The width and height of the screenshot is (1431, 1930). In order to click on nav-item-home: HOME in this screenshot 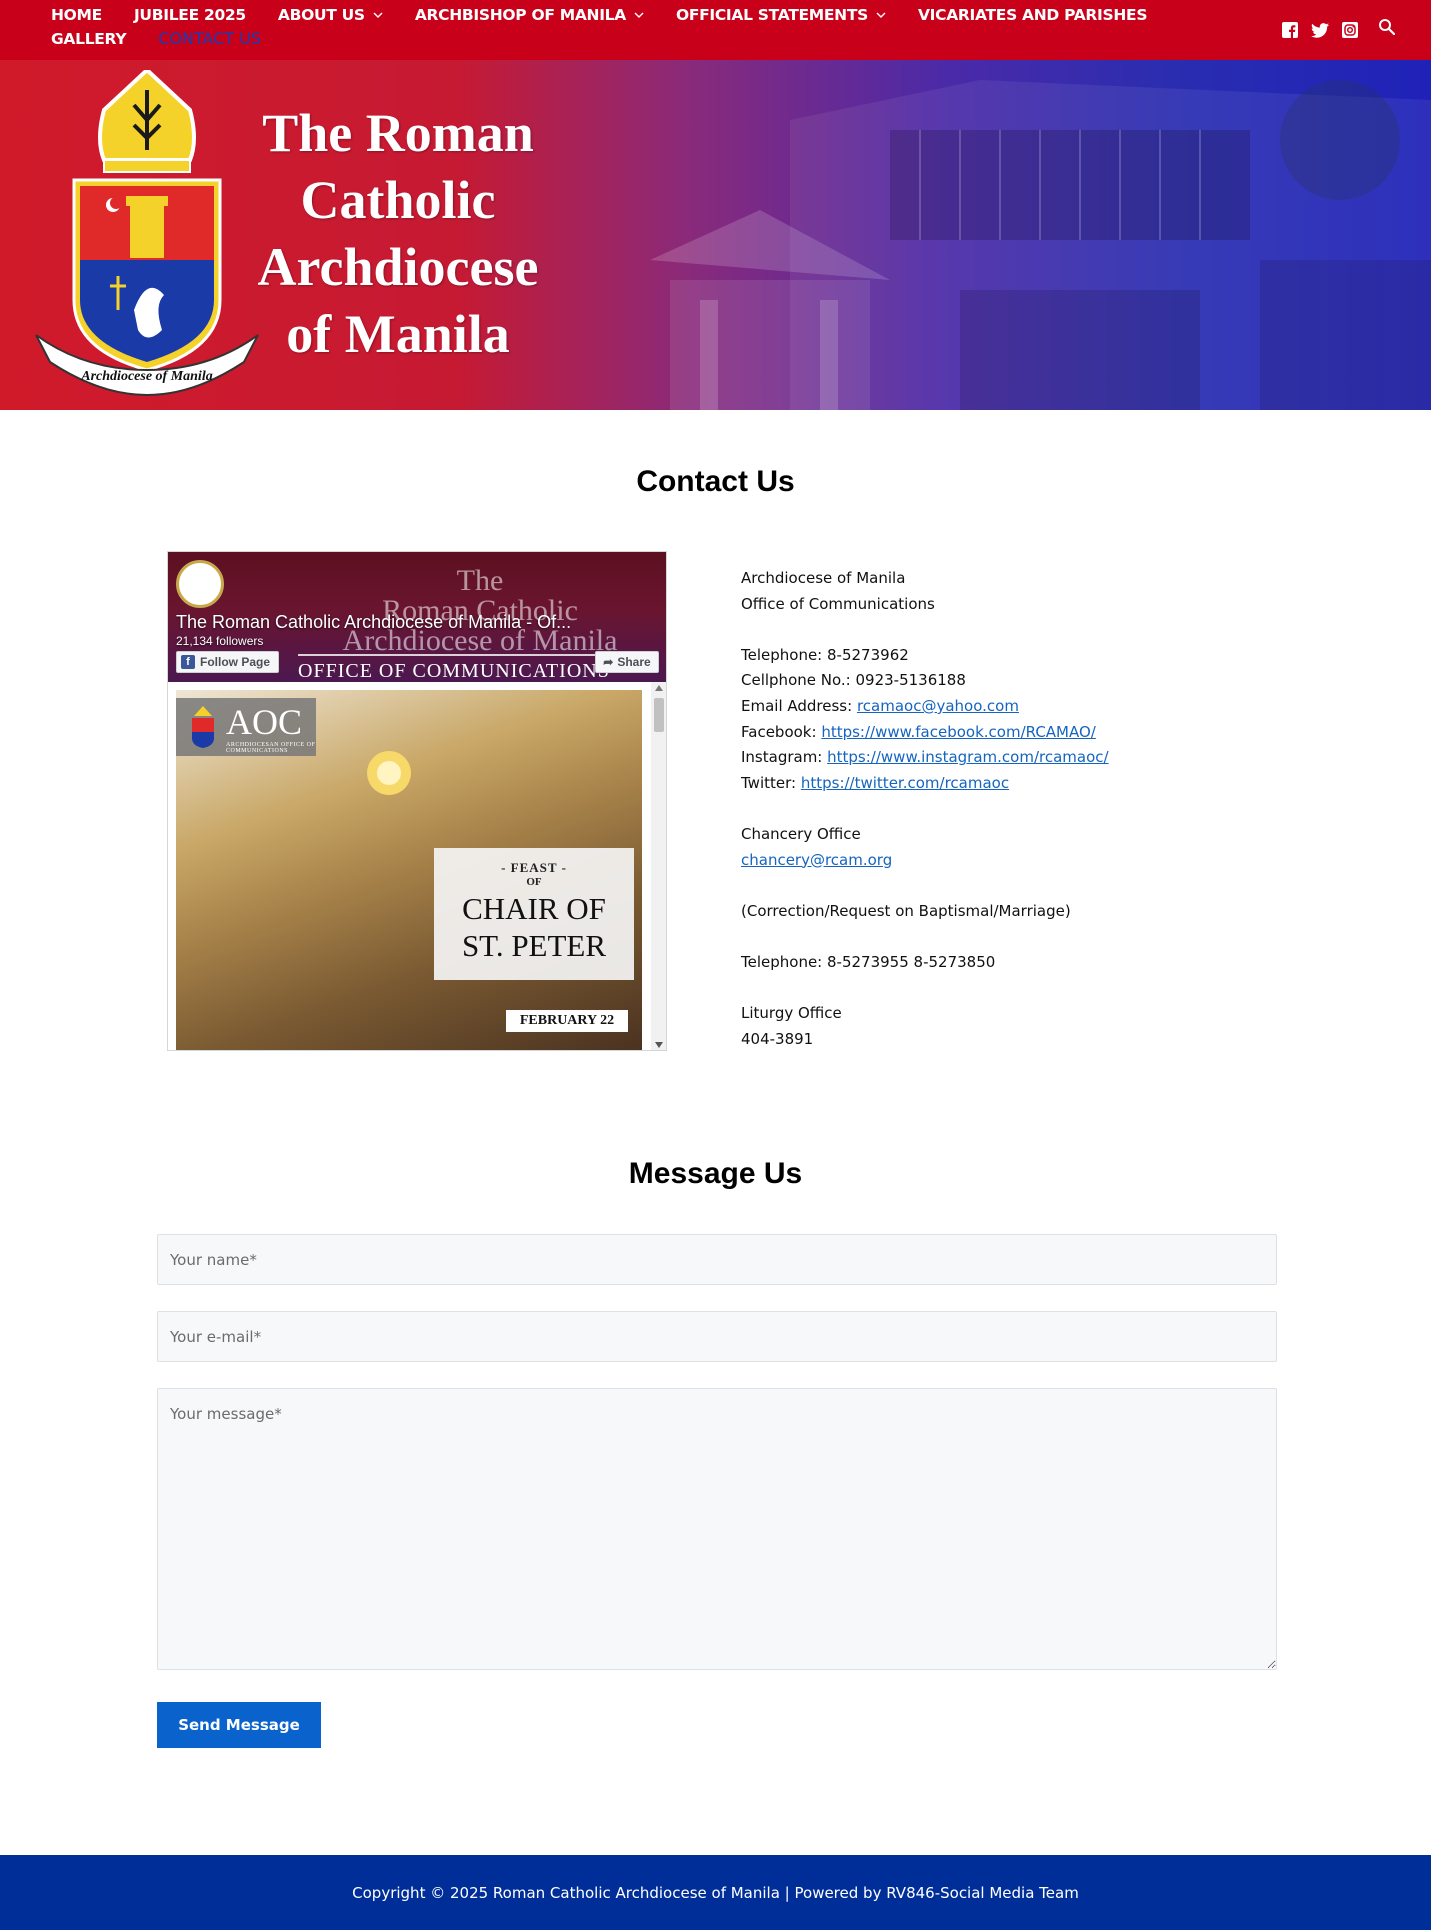, I will do `click(76, 15)`.